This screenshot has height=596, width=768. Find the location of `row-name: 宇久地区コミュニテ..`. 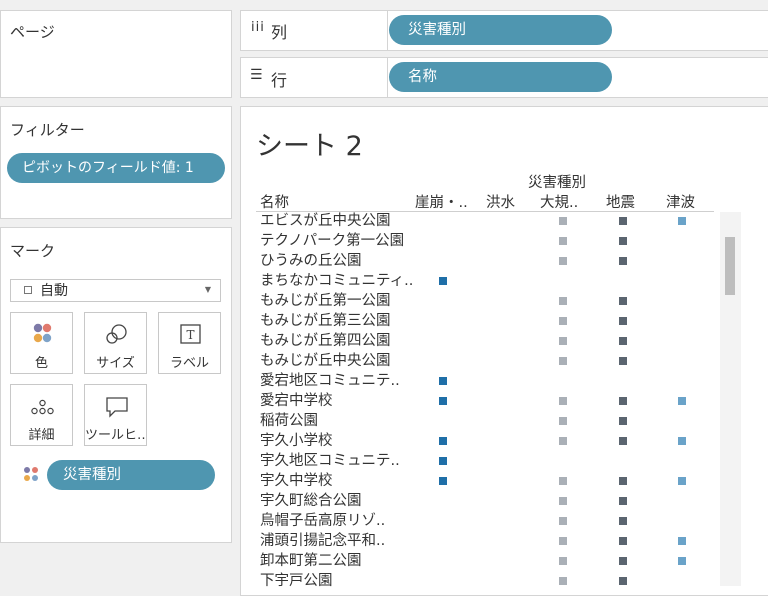

row-name: 宇久地区コミュニテ.. is located at coordinates (330, 461).